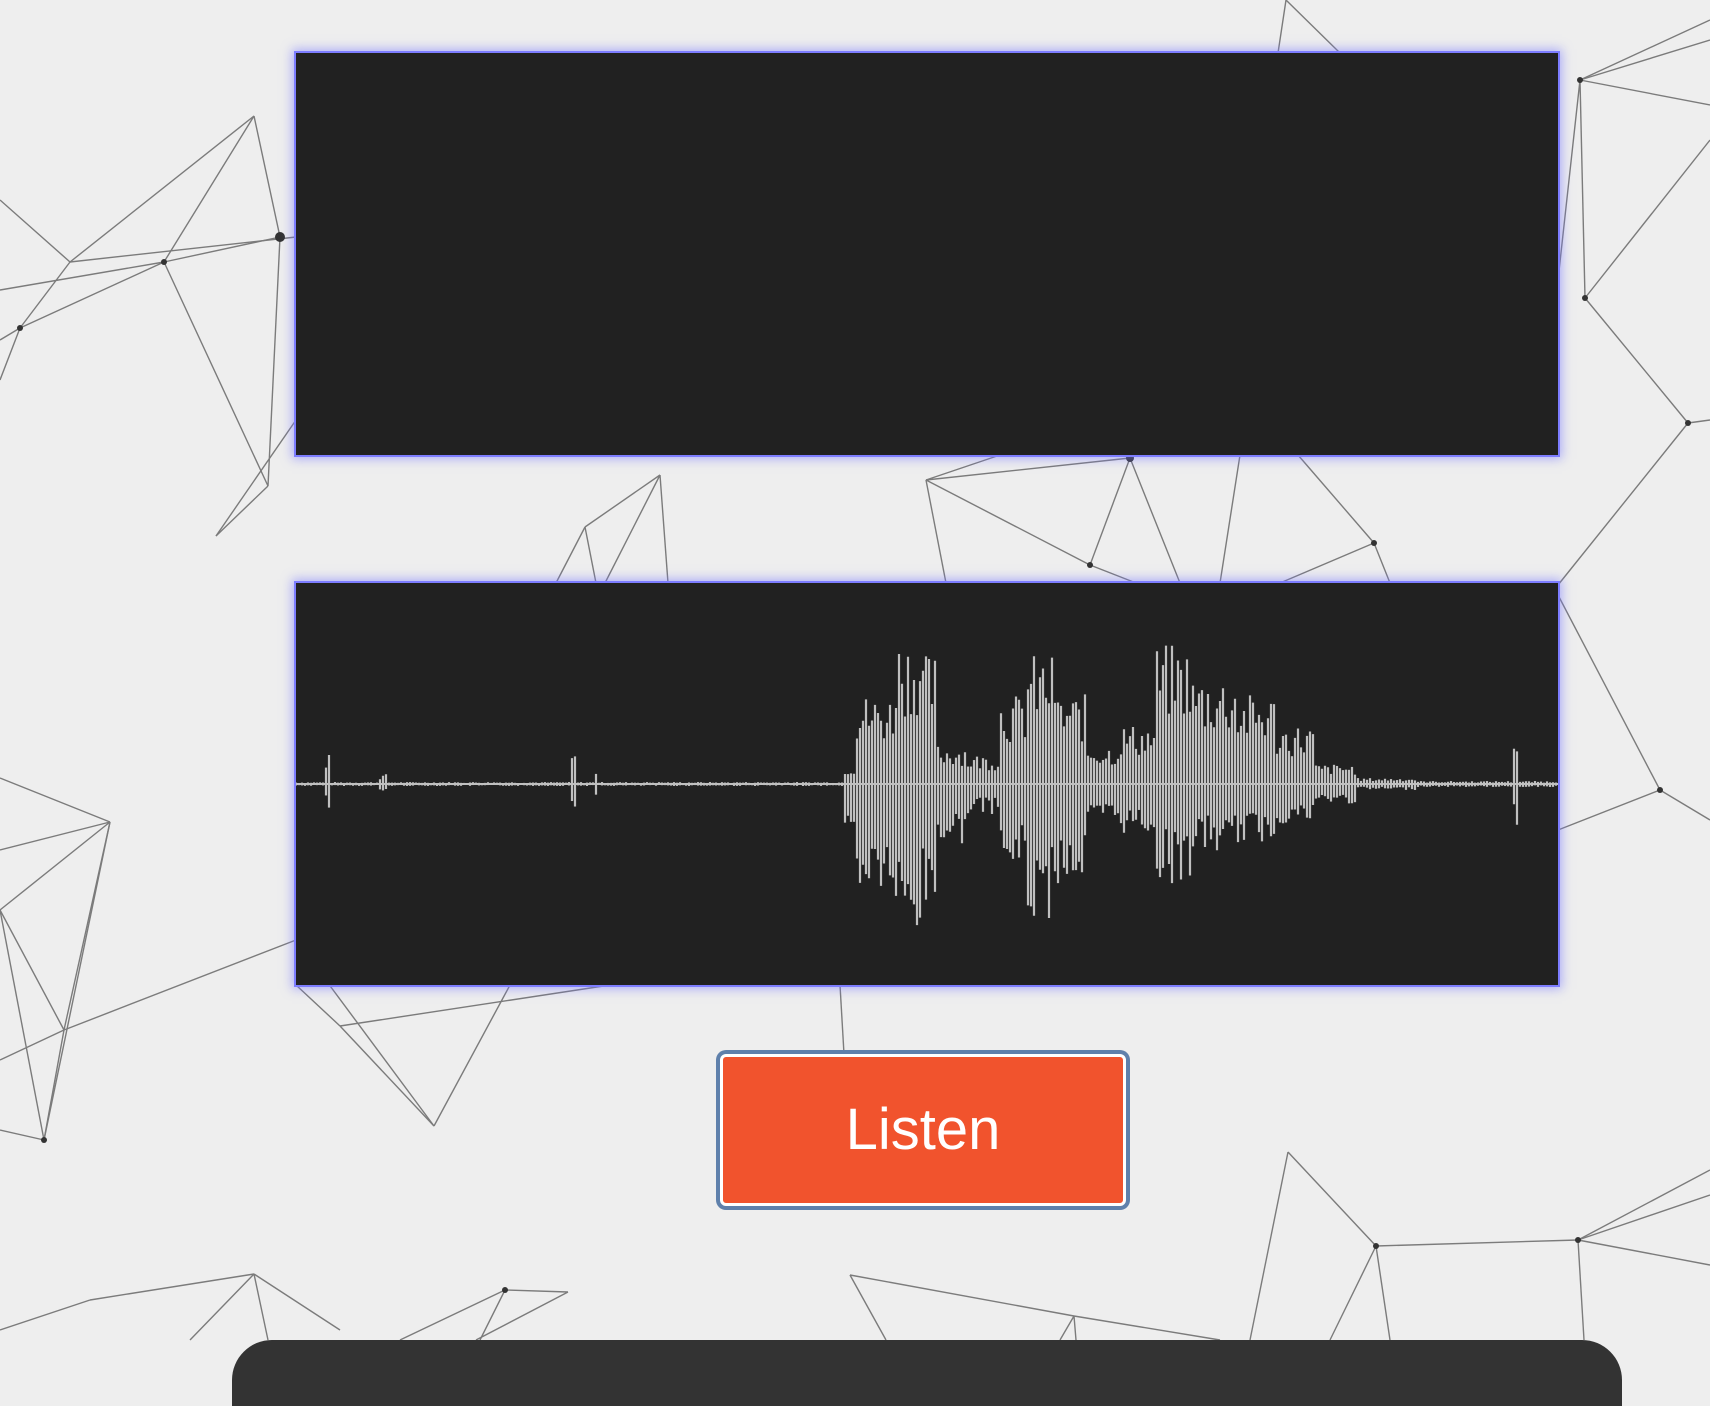 The image size is (1710, 1406). I want to click on waveform-display, so click(927, 785).